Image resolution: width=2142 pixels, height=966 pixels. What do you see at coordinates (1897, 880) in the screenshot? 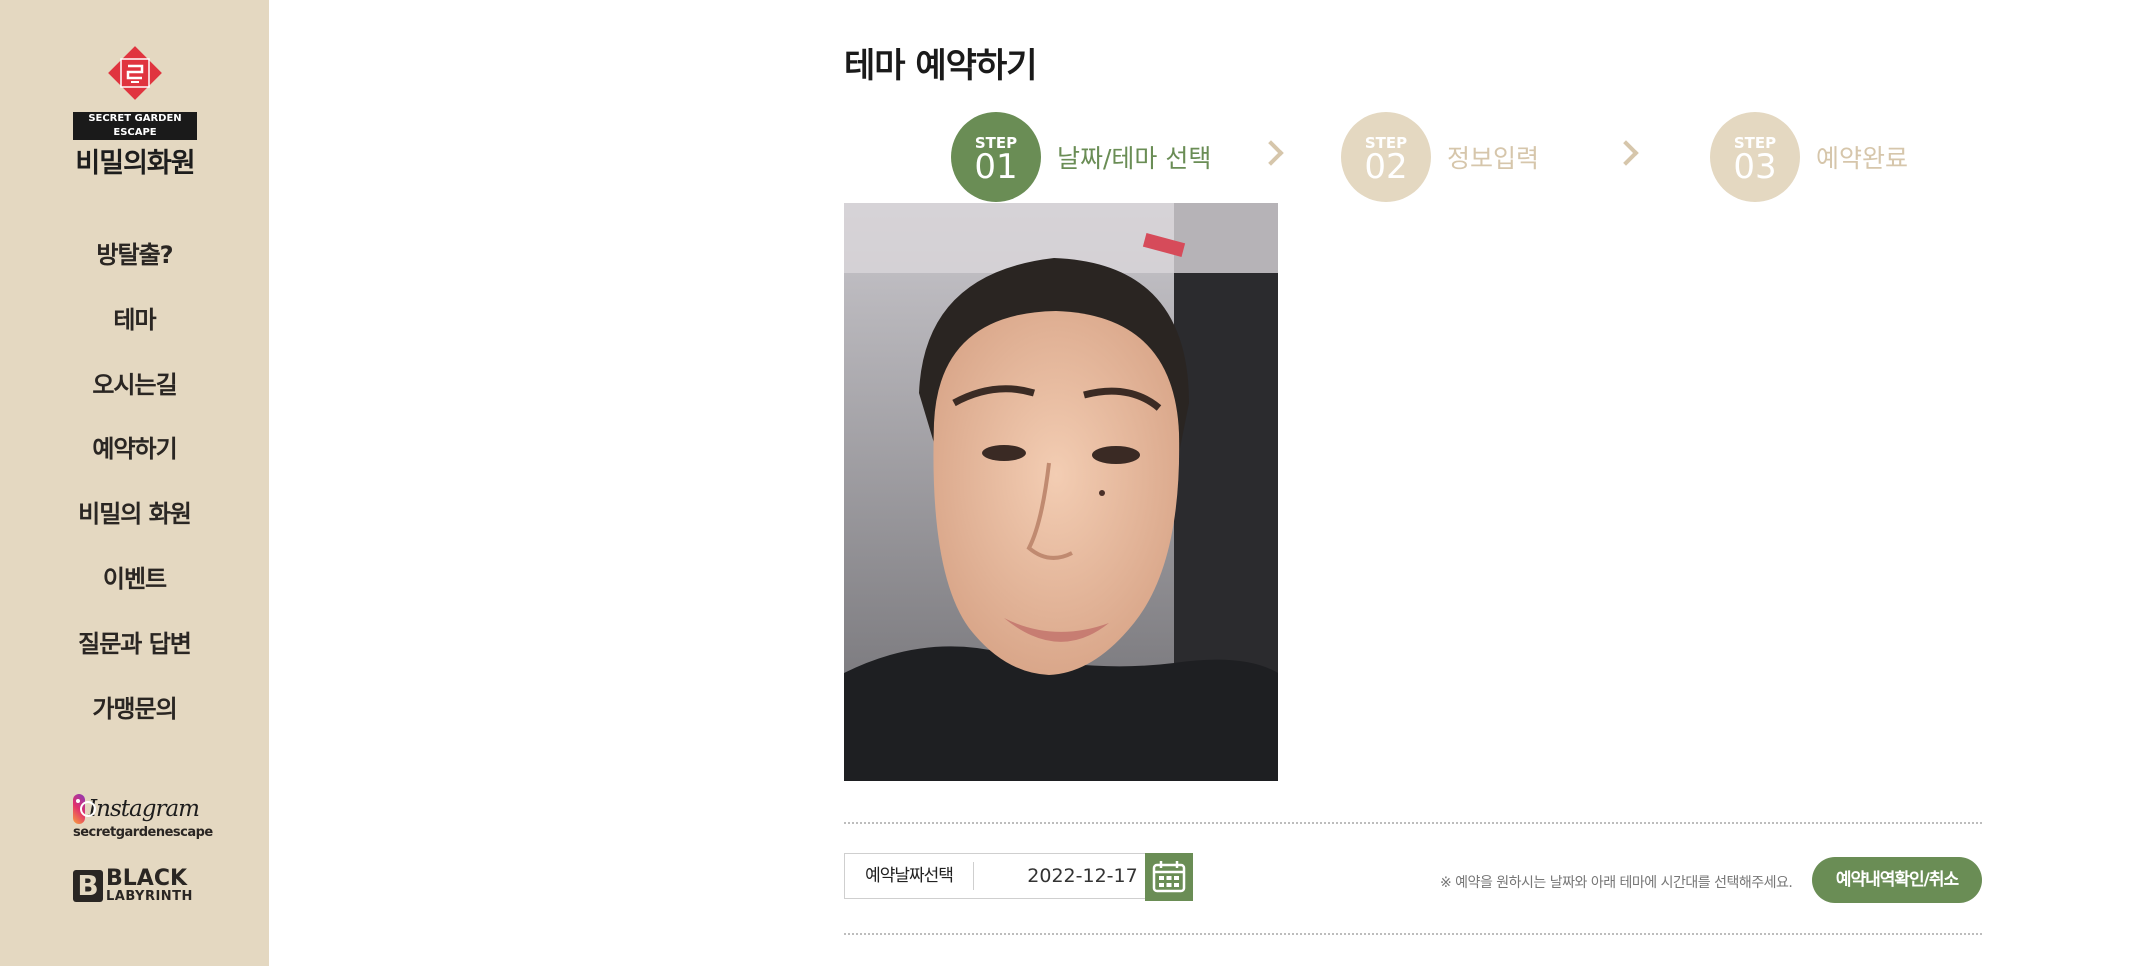
I see `check-reservation-button: 예약내역확인/취소` at bounding box center [1897, 880].